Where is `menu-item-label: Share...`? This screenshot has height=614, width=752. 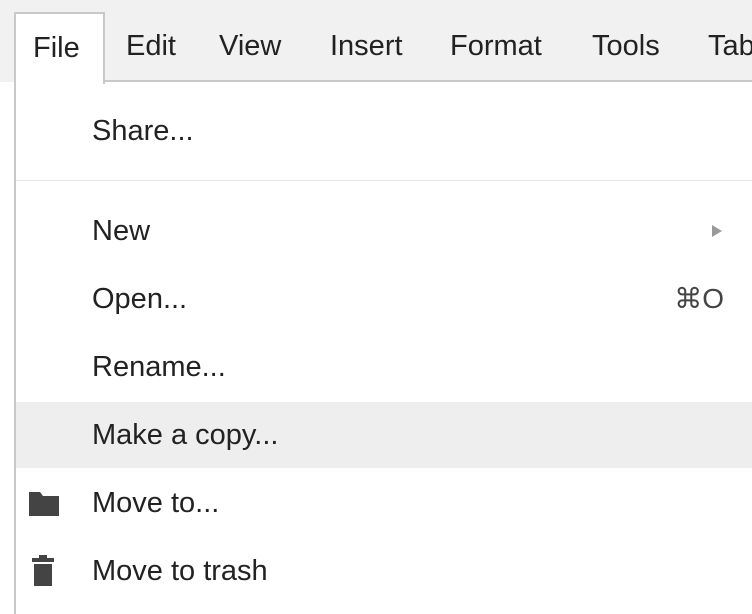
menu-item-label: Share... is located at coordinates (143, 131).